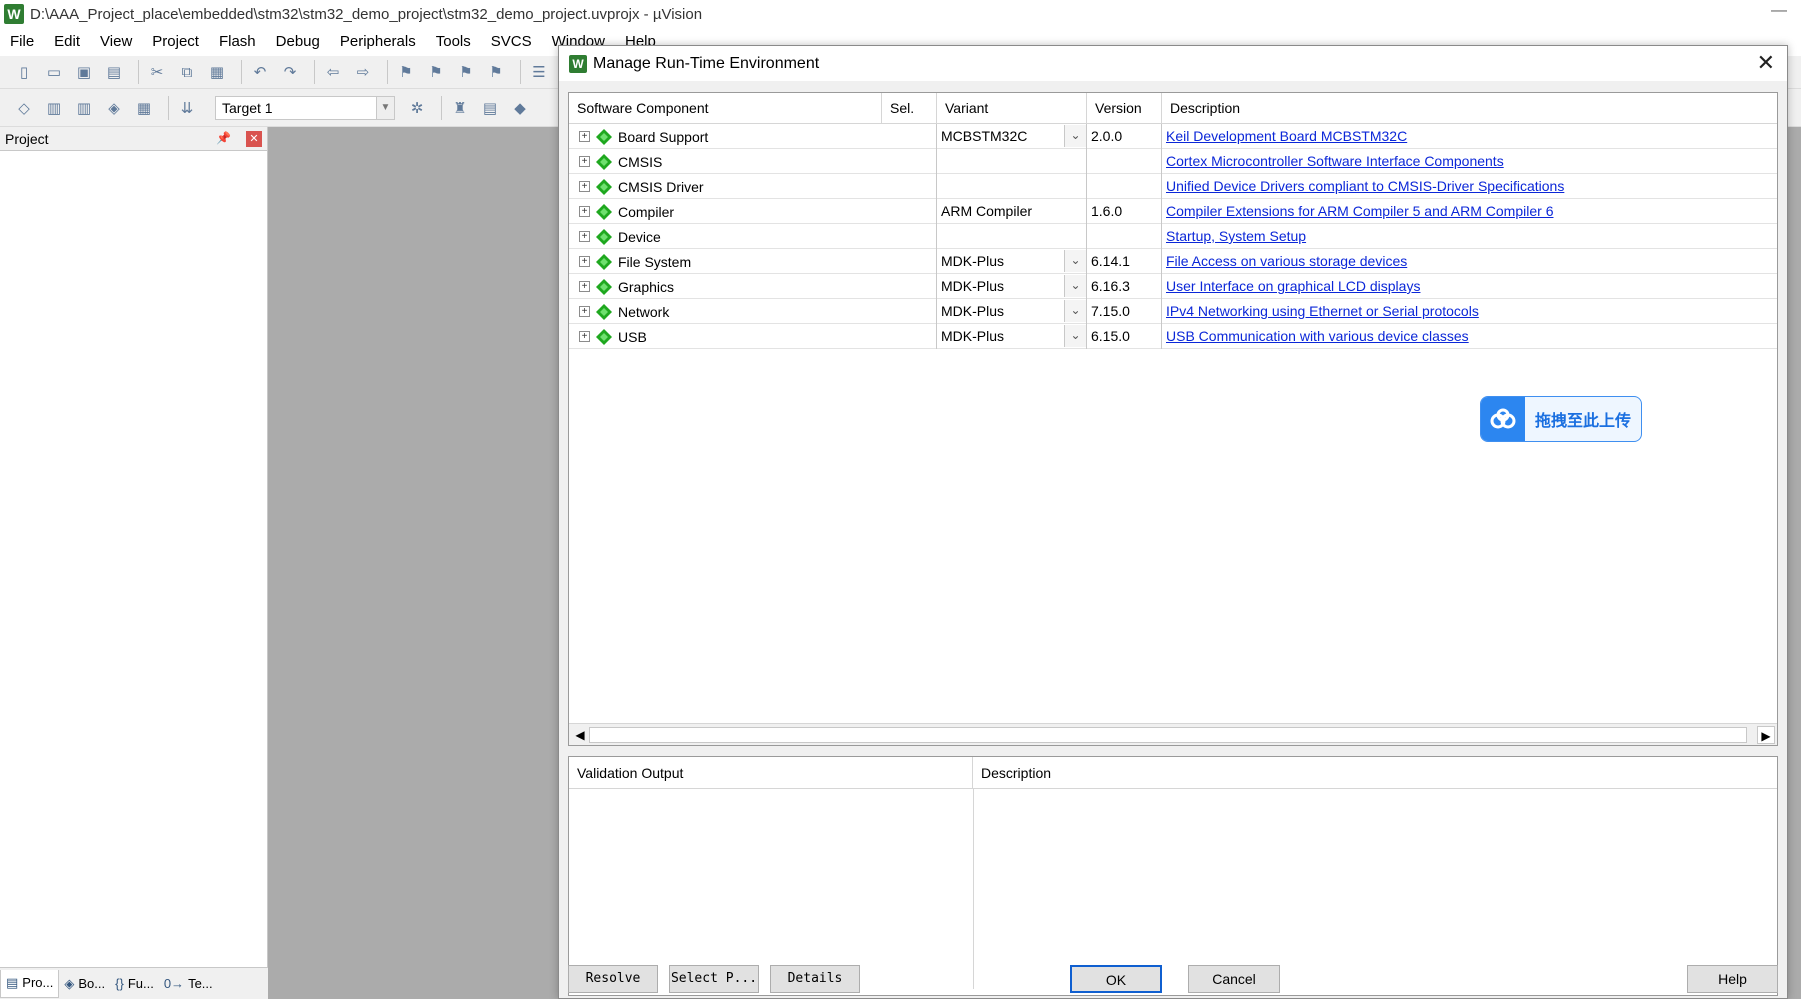  What do you see at coordinates (333, 72) in the screenshot?
I see `navigate-back-icon: ⇦` at bounding box center [333, 72].